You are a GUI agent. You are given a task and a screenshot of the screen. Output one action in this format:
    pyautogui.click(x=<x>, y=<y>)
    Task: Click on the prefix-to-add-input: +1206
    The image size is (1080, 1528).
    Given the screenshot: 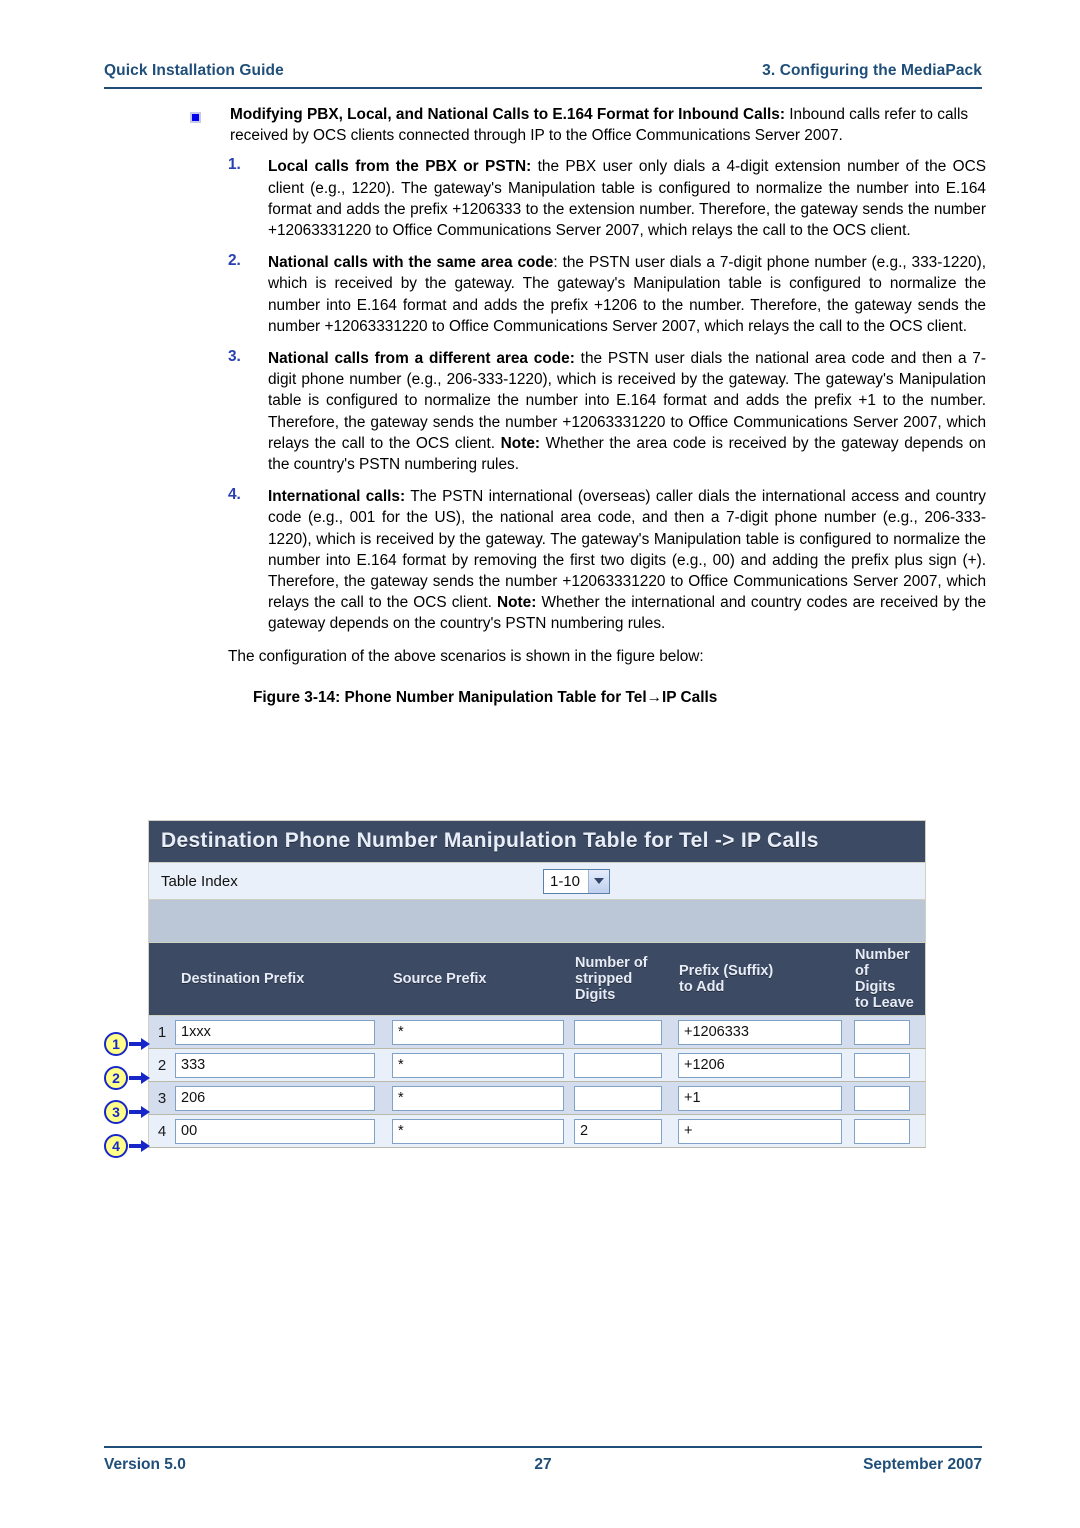 What is the action you would take?
    pyautogui.click(x=760, y=1065)
    